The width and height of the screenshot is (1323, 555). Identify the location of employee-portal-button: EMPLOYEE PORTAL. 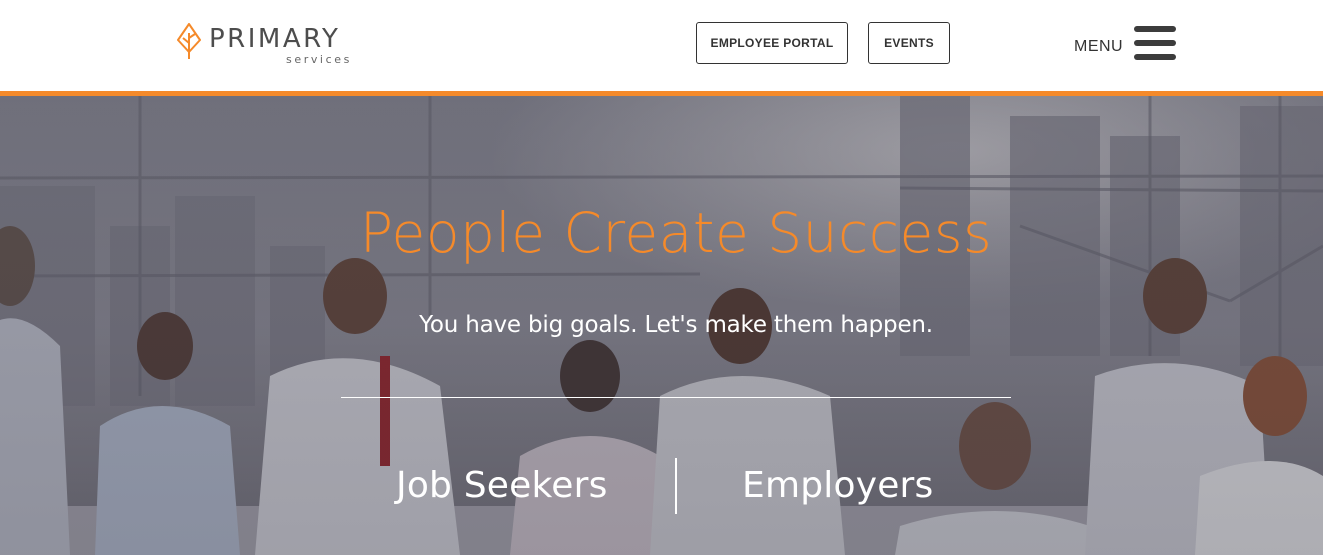
(772, 43).